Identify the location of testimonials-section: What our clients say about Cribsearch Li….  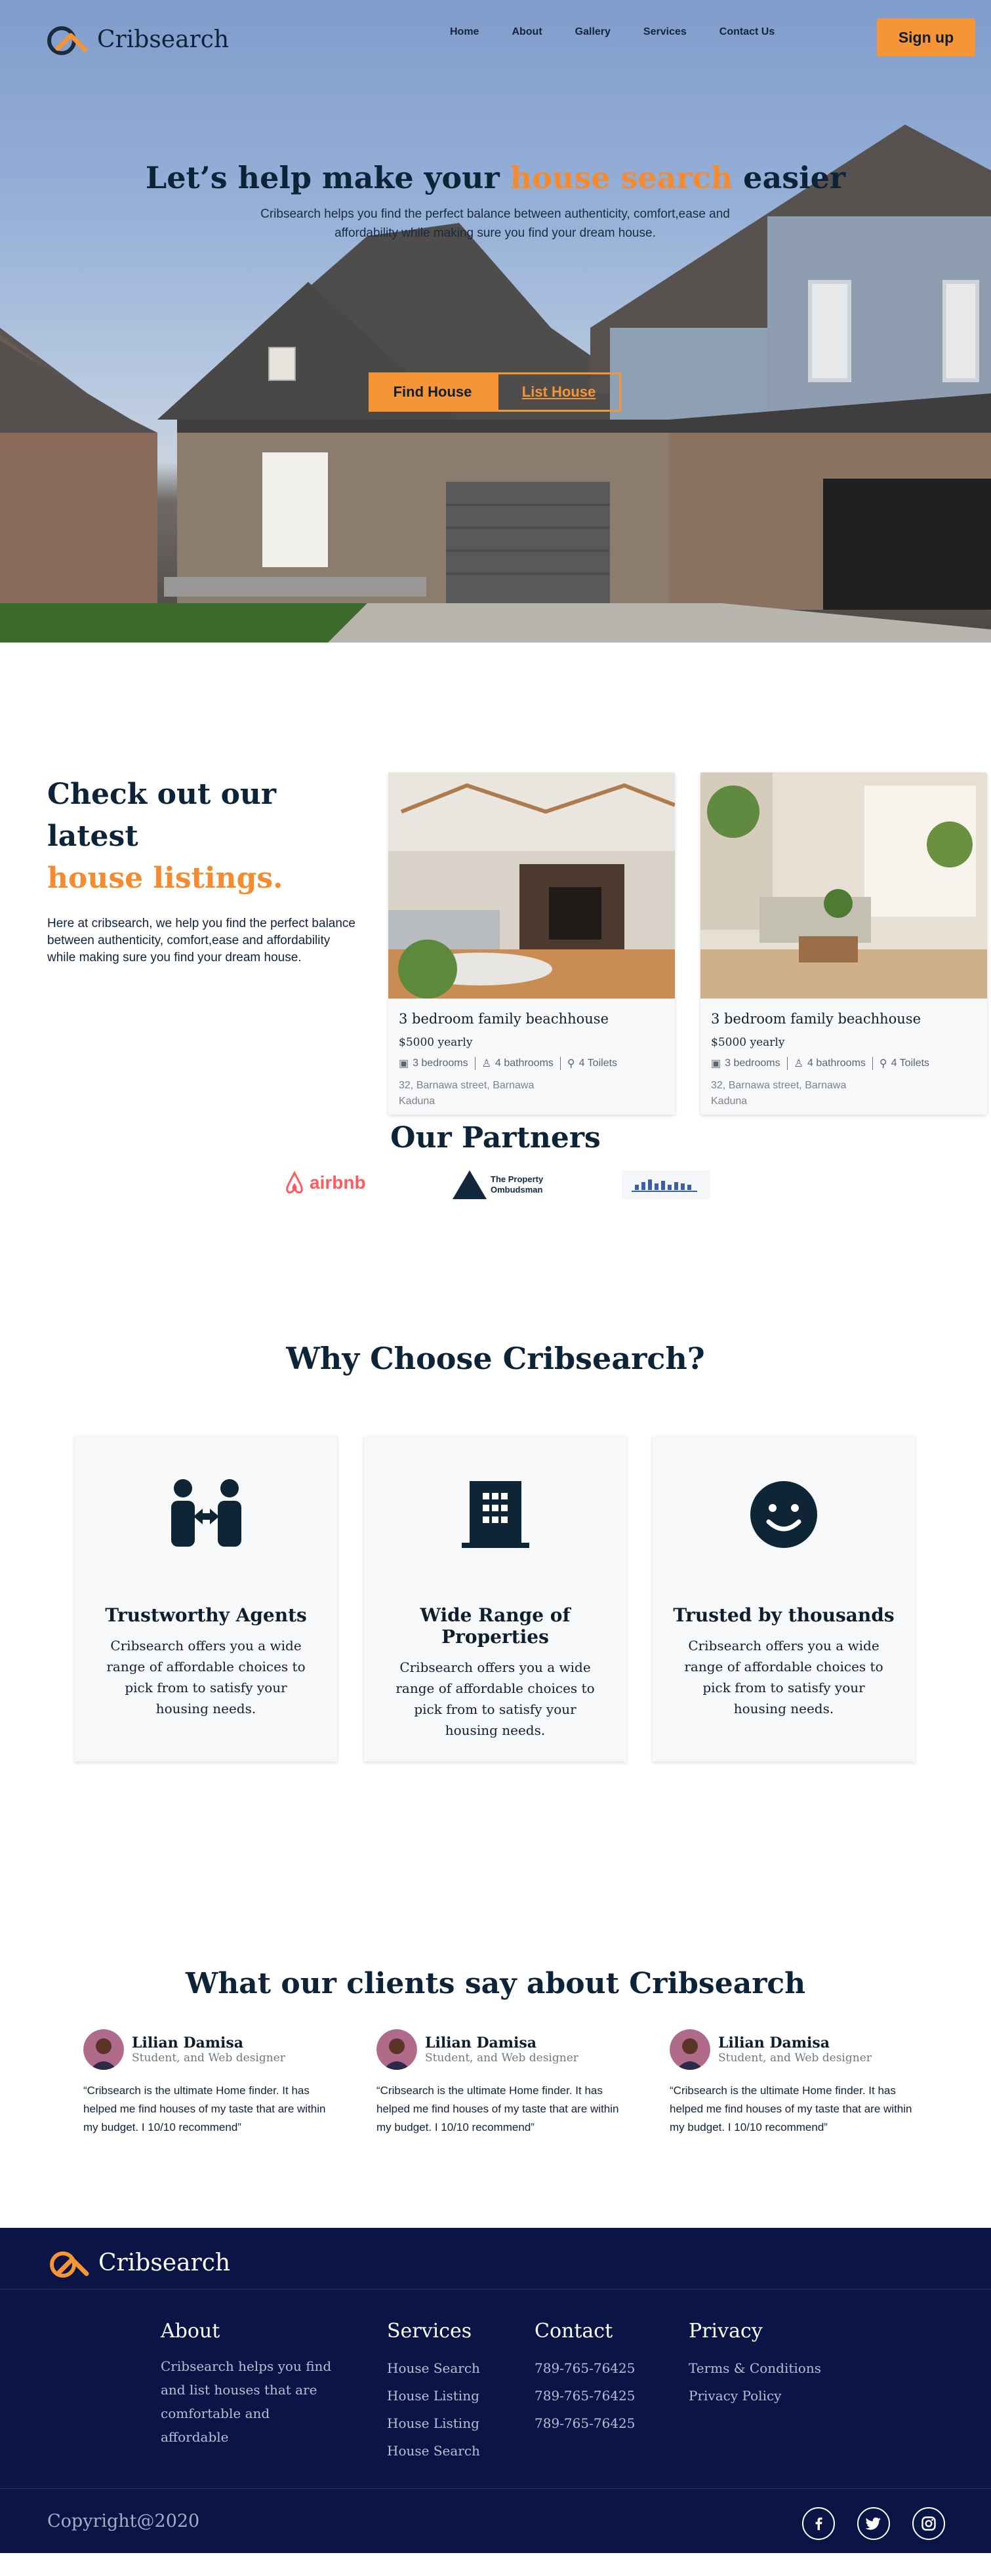
(495, 2097).